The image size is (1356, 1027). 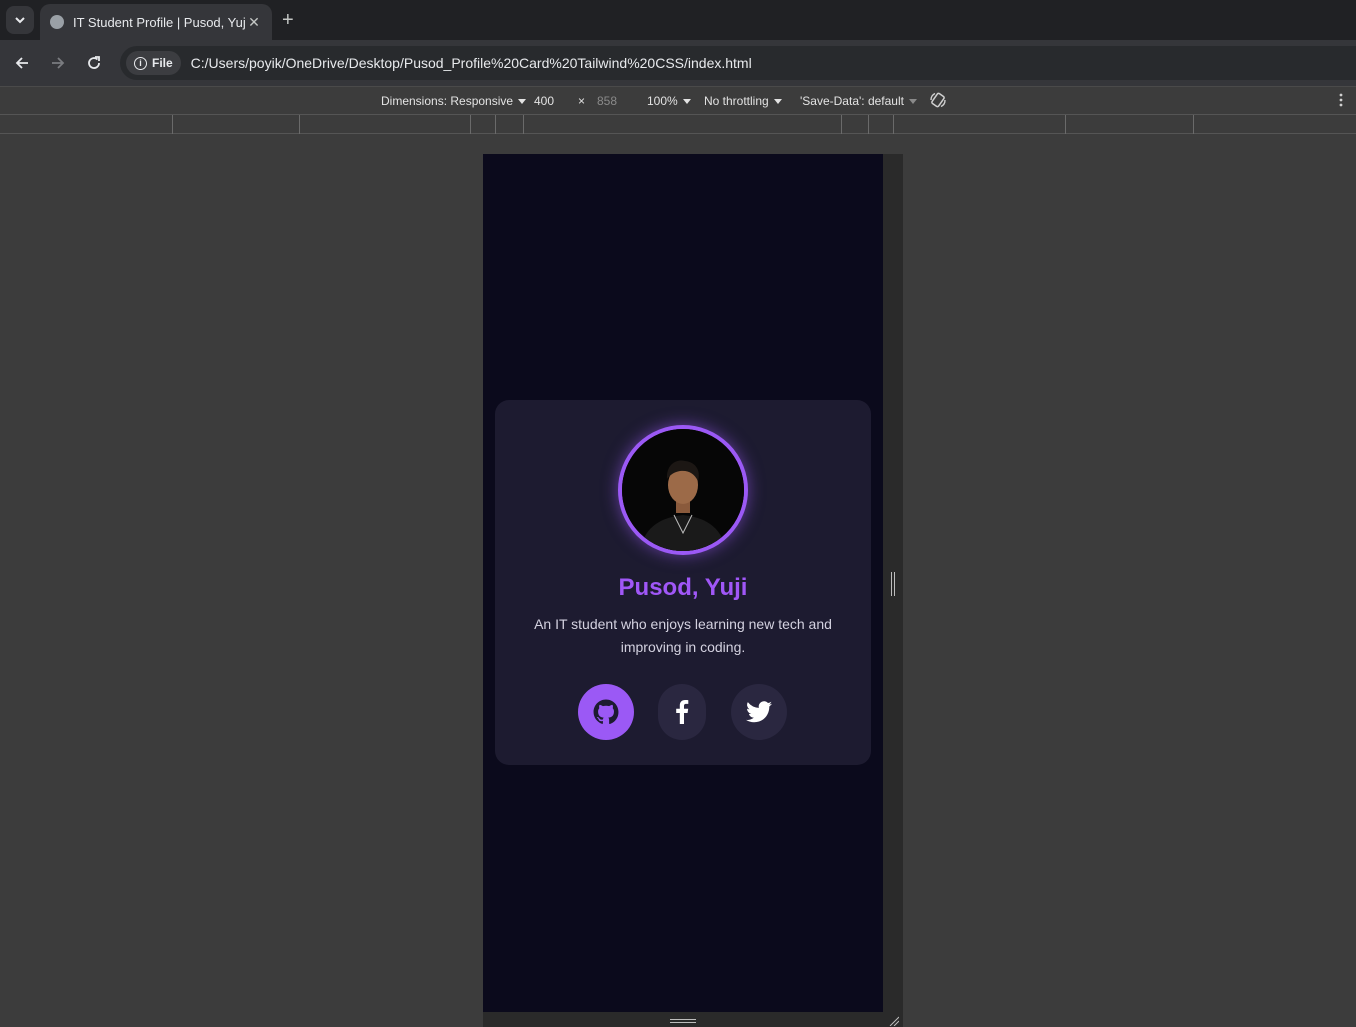 I want to click on github-icon, so click(x=606, y=712).